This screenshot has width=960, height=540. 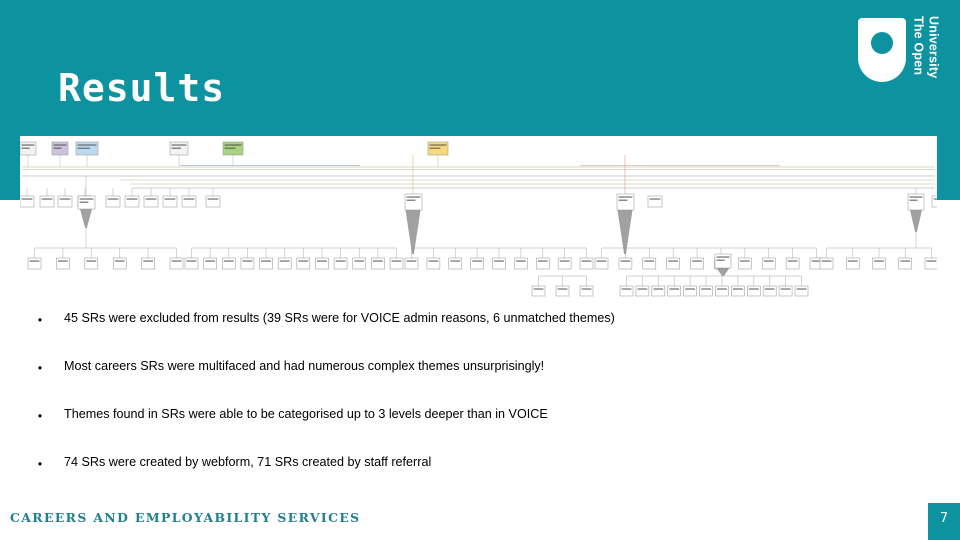 I want to click on page-number-badge: 7, so click(x=944, y=521).